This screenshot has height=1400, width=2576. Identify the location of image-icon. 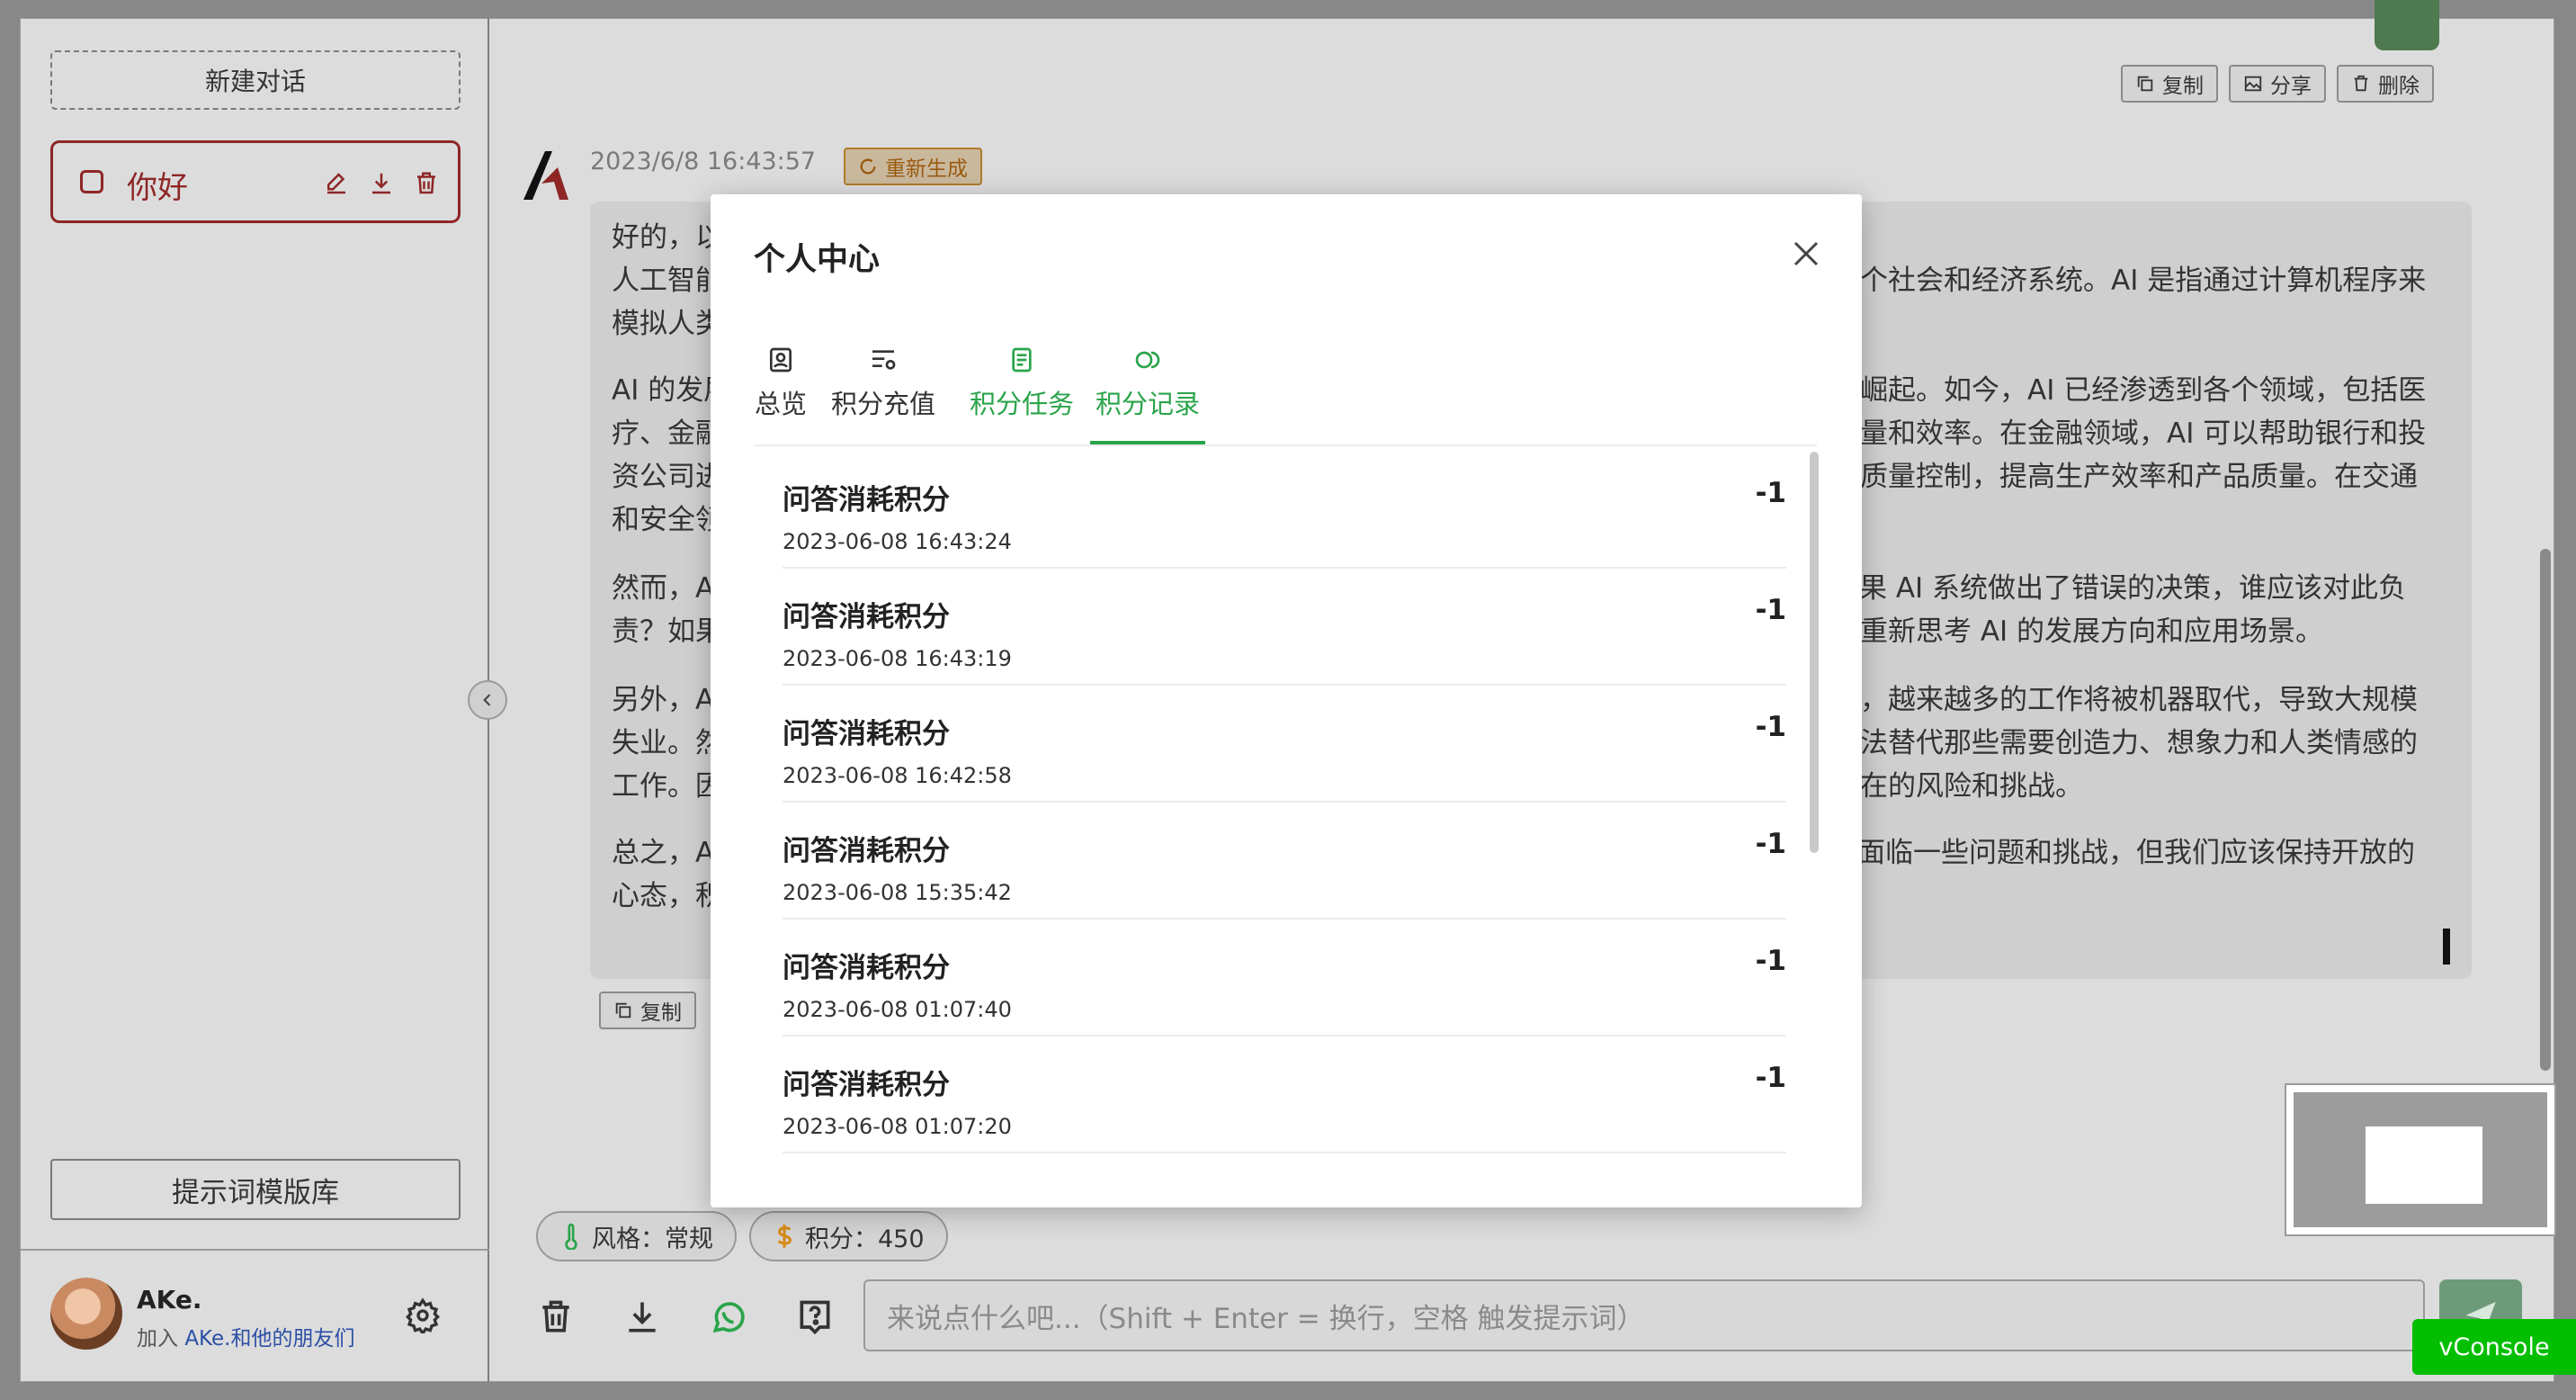
(2253, 84).